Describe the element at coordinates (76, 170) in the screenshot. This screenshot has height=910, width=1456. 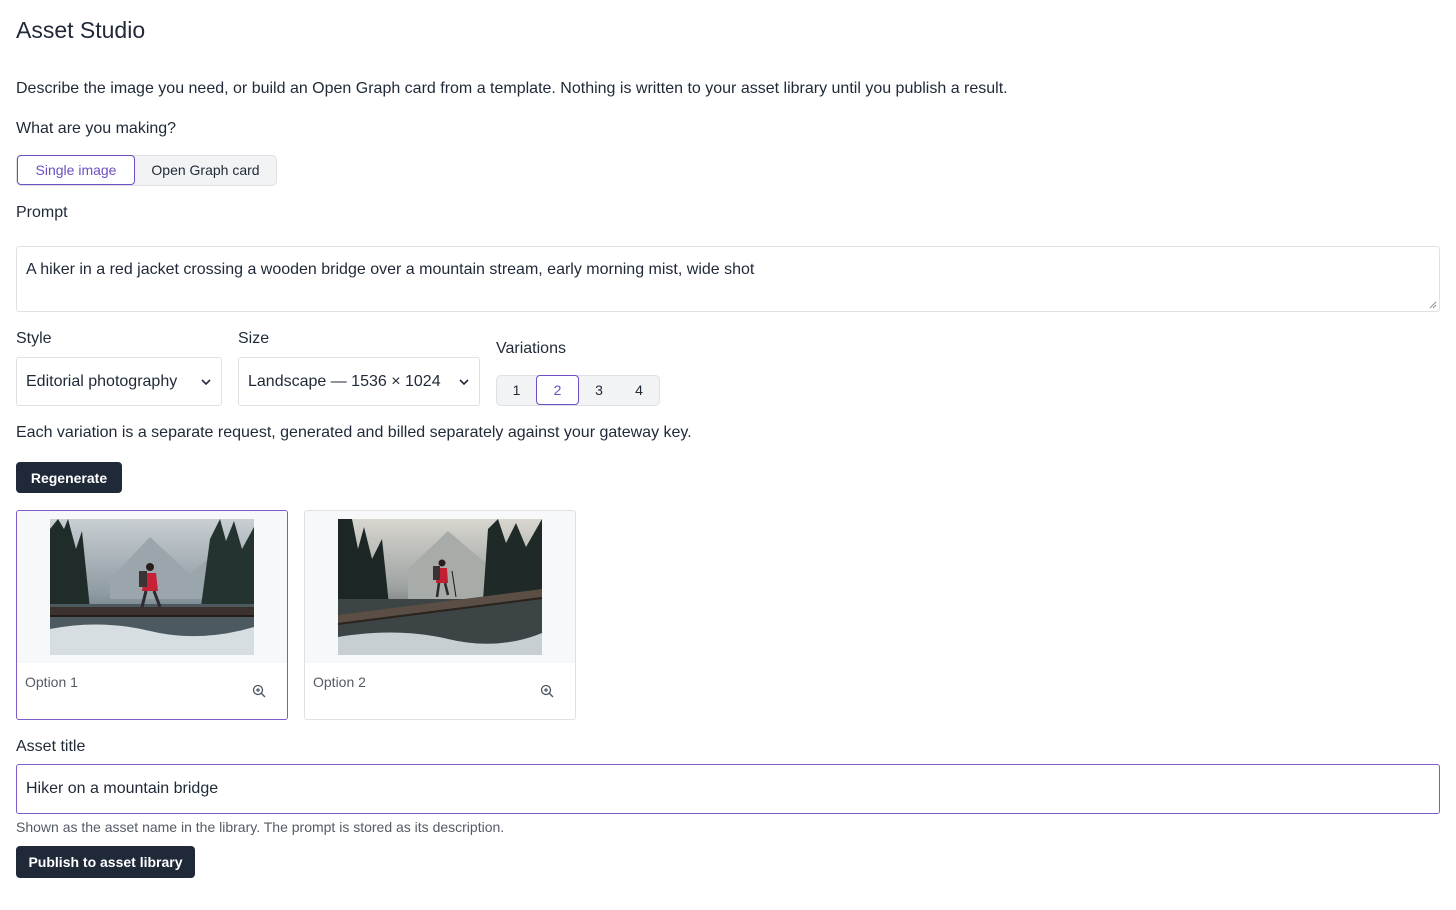
I see `mode-single-image-button: Single image` at that location.